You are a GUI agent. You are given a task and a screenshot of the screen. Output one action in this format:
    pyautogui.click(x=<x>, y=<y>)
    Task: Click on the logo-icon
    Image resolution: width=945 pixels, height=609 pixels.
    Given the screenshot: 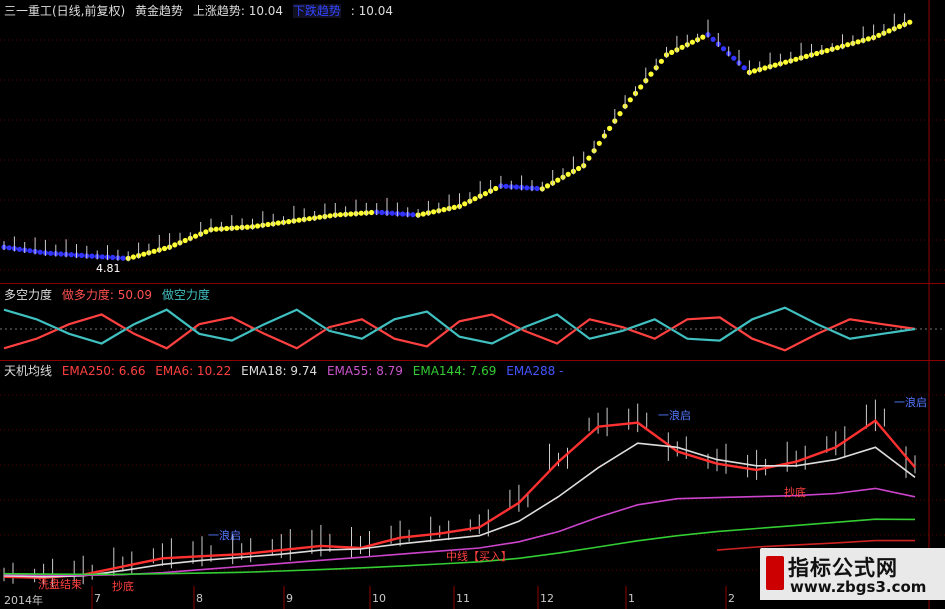 What is the action you would take?
    pyautogui.click(x=775, y=573)
    